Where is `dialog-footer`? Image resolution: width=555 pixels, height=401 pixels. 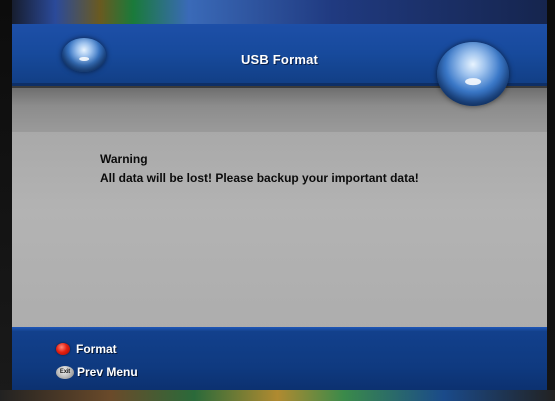 dialog-footer is located at coordinates (279, 361).